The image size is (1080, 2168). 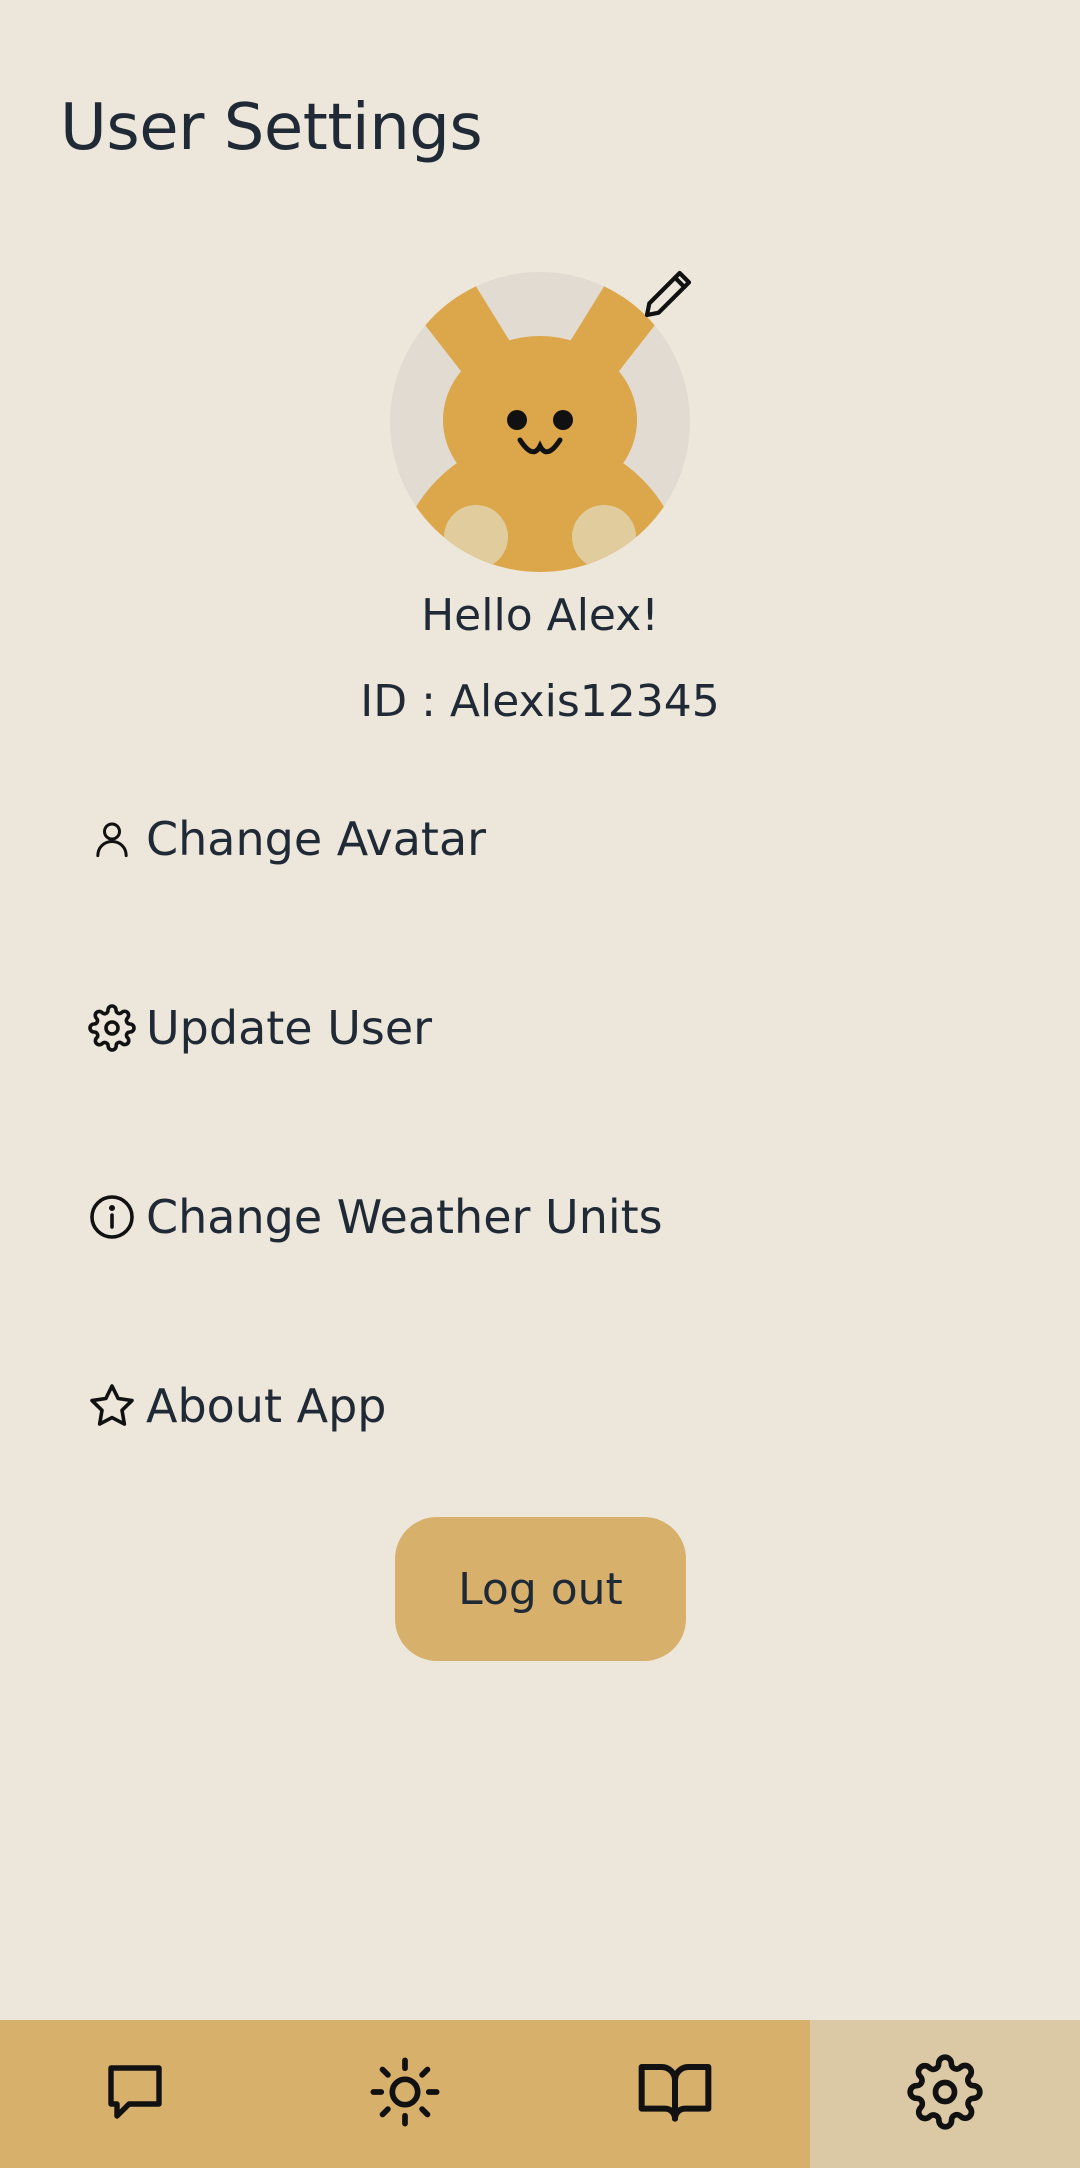 I want to click on nav-settings, so click(x=945, y=2094).